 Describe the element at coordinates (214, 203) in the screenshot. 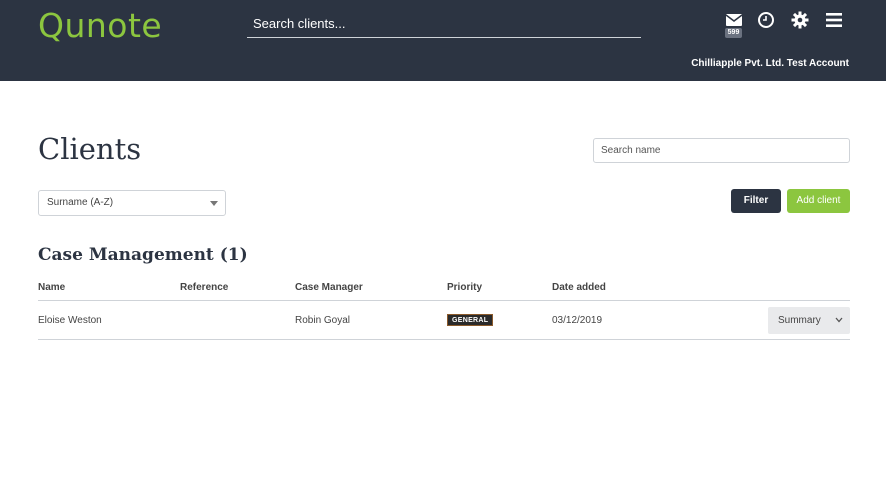

I see `caret-down-icon` at that location.